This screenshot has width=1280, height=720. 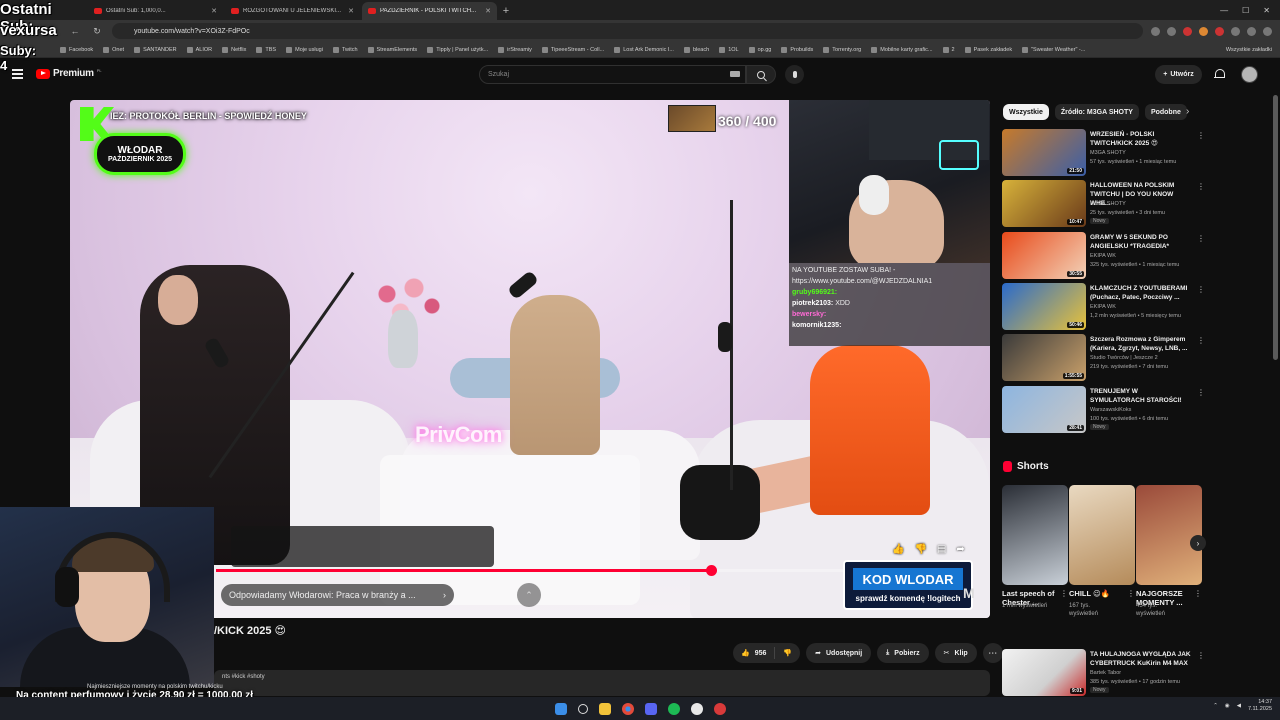 I want to click on browser-tab-active: PAŹDZIERNIK - POLSKI TWITCH... ✕, so click(x=429, y=11).